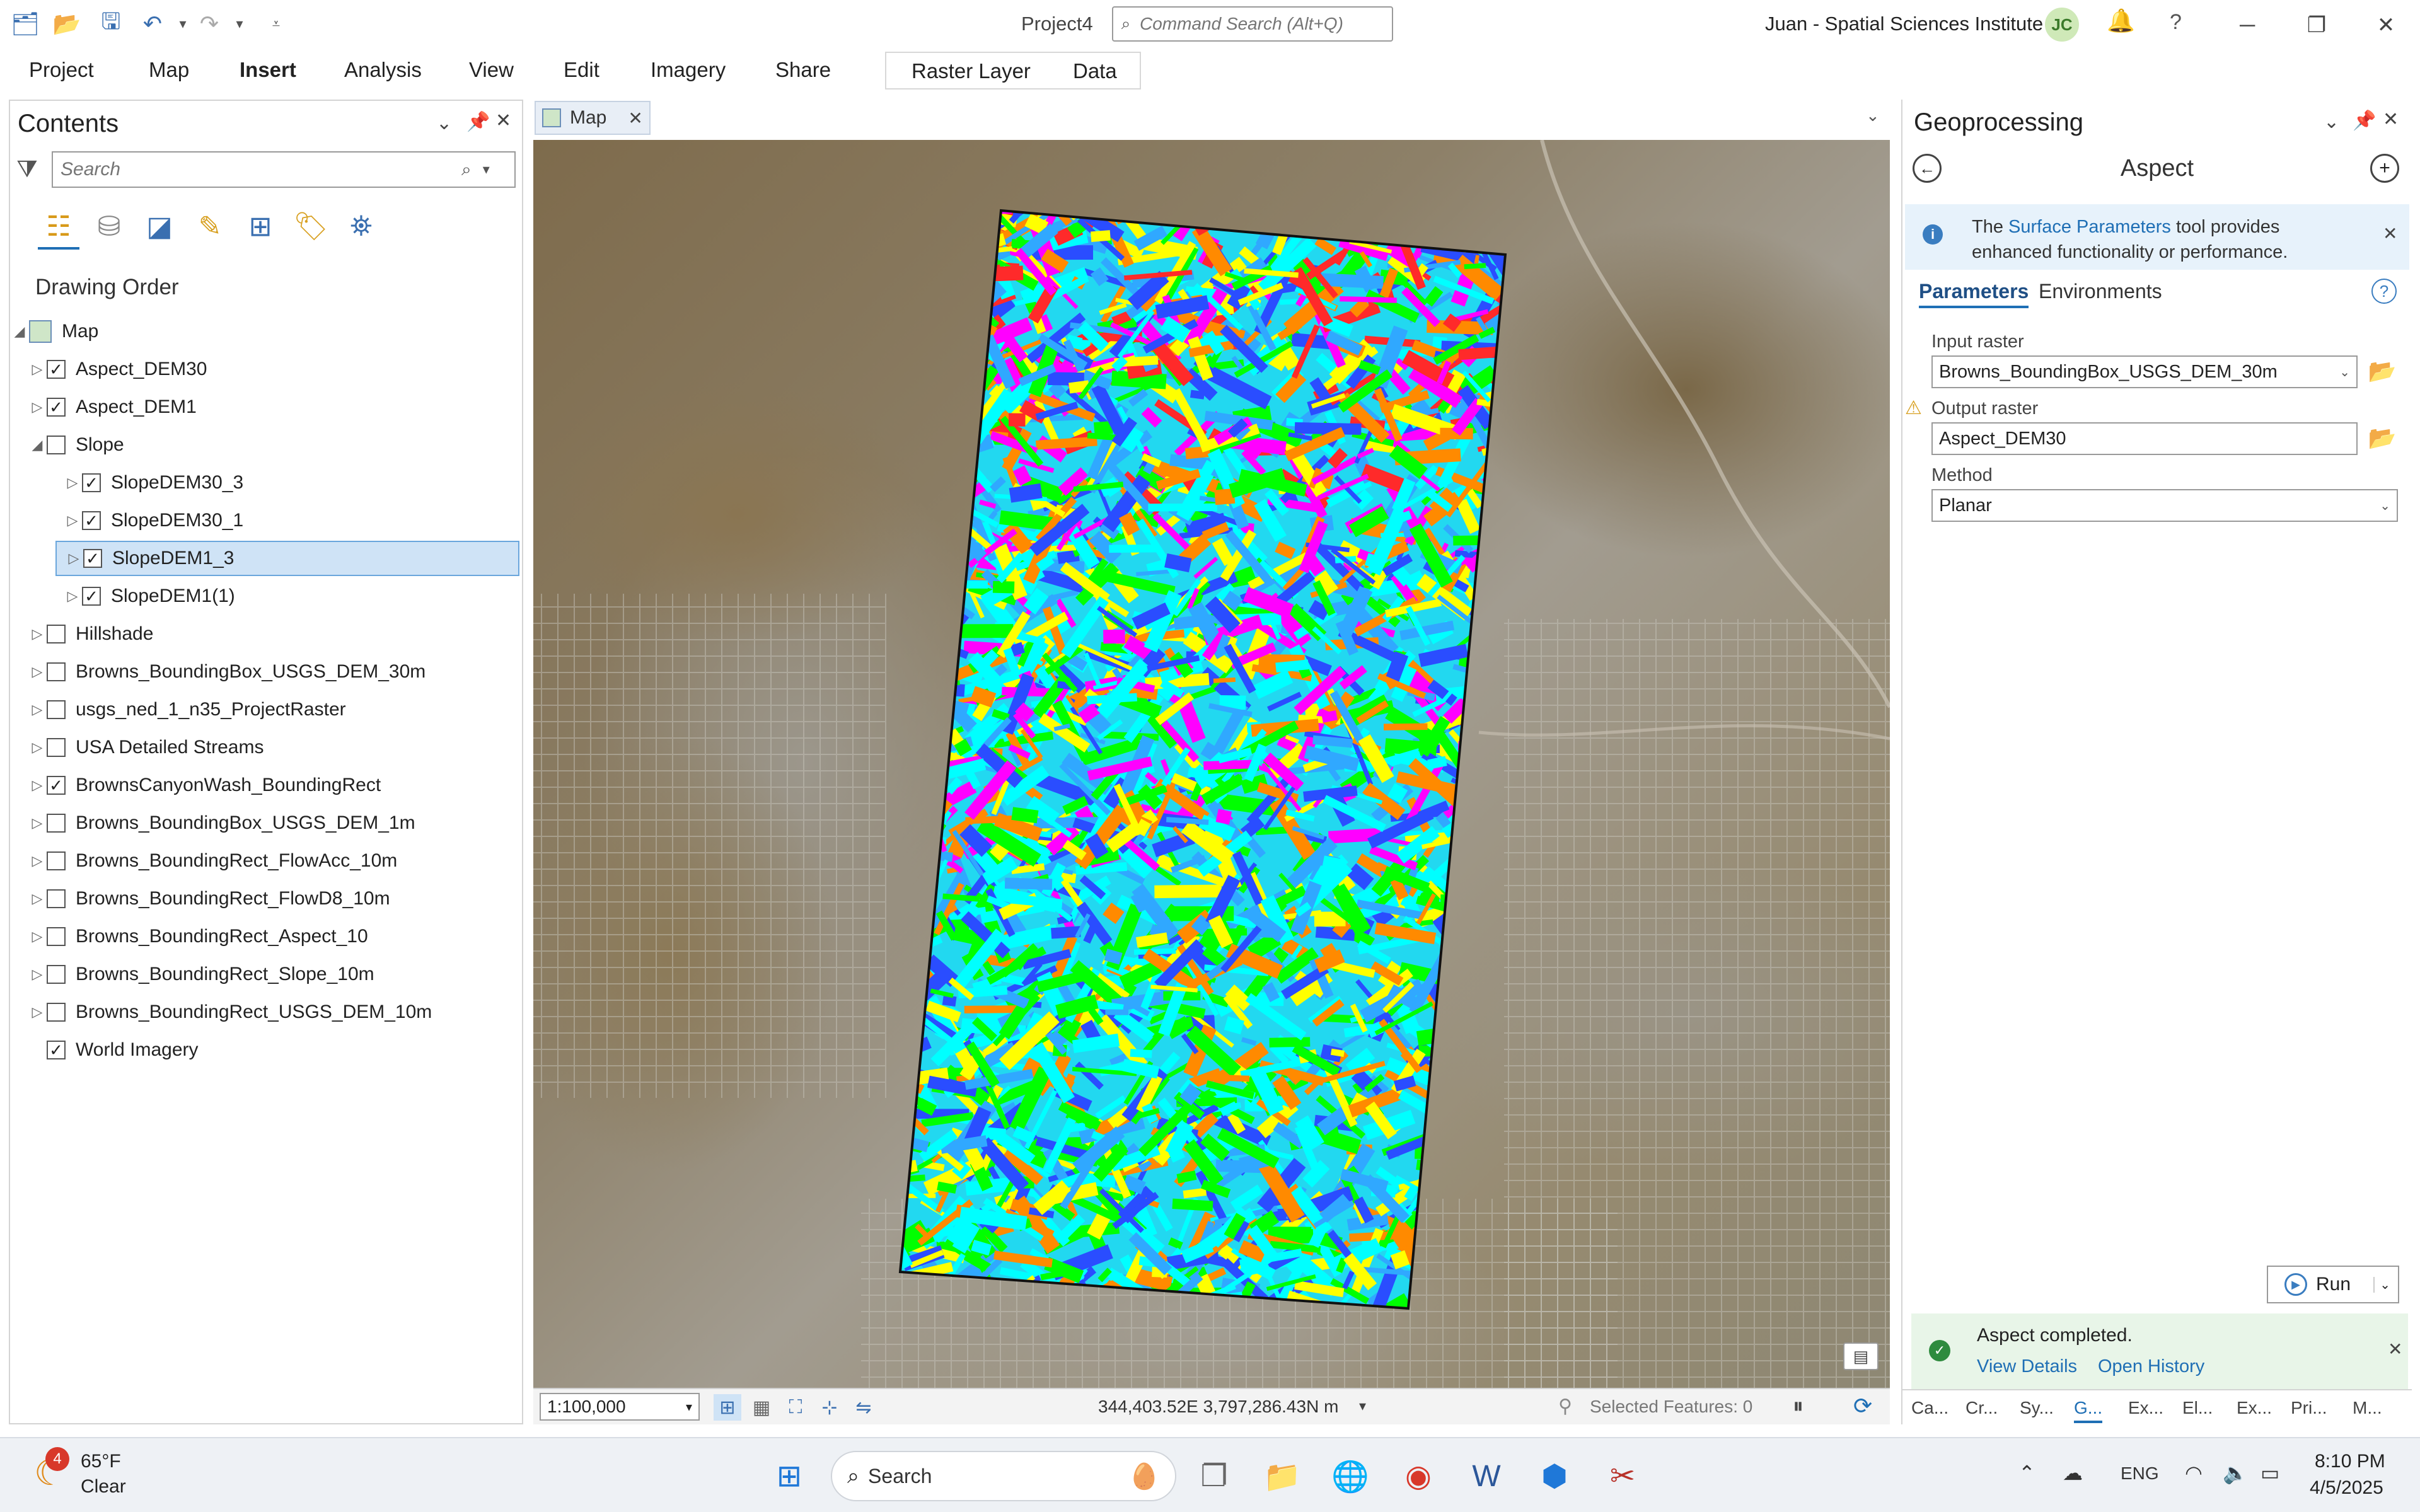  I want to click on grid-toggle-icon: ⊞, so click(727, 1407).